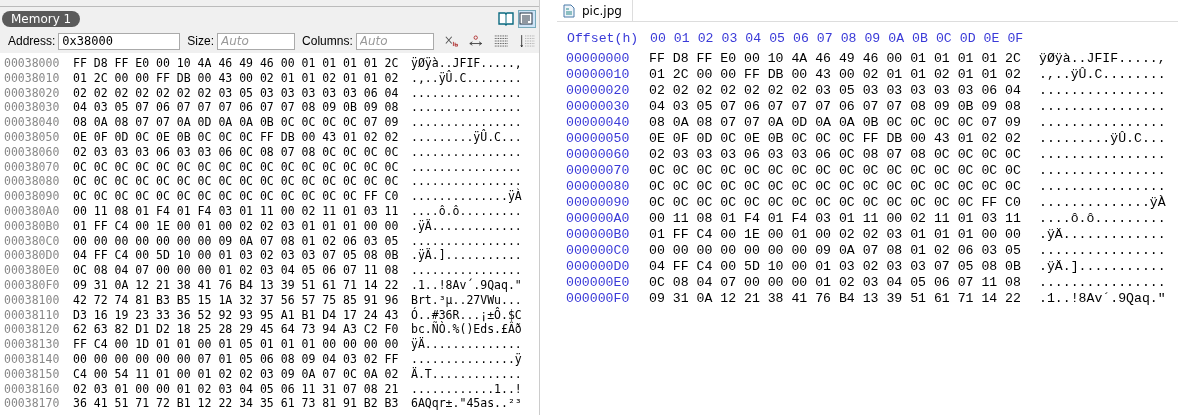 The image size is (1178, 415). What do you see at coordinates (32, 137) in the screenshot?
I see `address-cell-text: 00038050` at bounding box center [32, 137].